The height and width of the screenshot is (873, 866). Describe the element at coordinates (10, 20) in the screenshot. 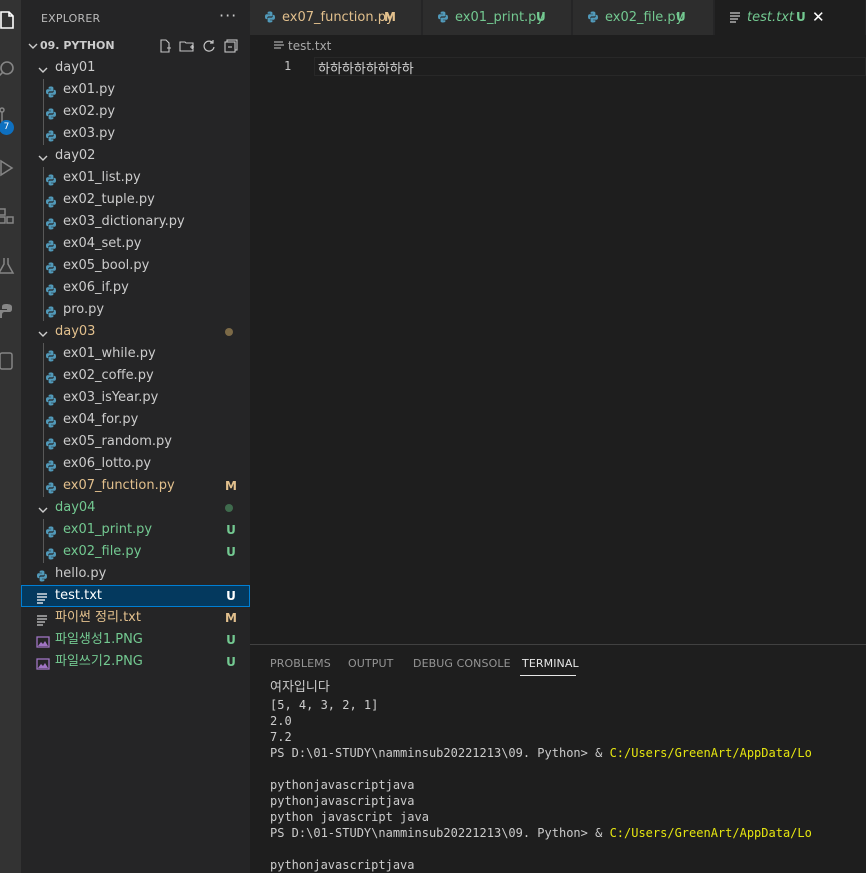

I see `explorer-icon` at that location.